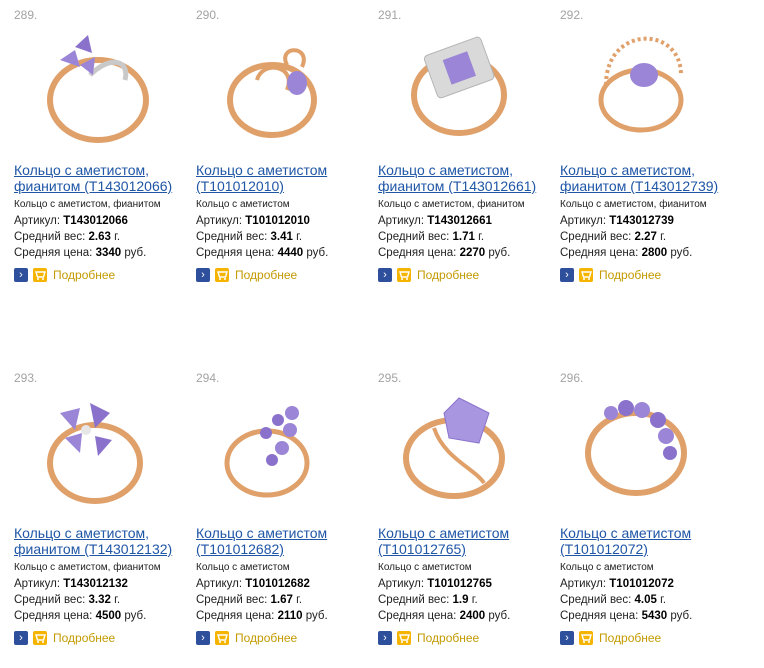 This screenshot has height=668, width=764. I want to click on price-value: 2800, so click(654, 253).